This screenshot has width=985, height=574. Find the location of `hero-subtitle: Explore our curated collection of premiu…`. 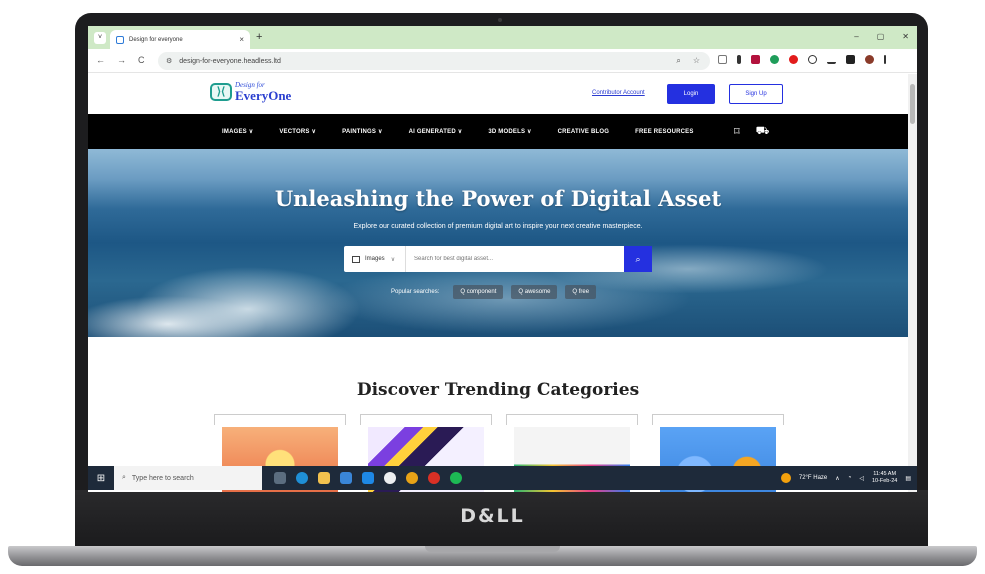

hero-subtitle: Explore our curated collection of premiu… is located at coordinates (498, 226).